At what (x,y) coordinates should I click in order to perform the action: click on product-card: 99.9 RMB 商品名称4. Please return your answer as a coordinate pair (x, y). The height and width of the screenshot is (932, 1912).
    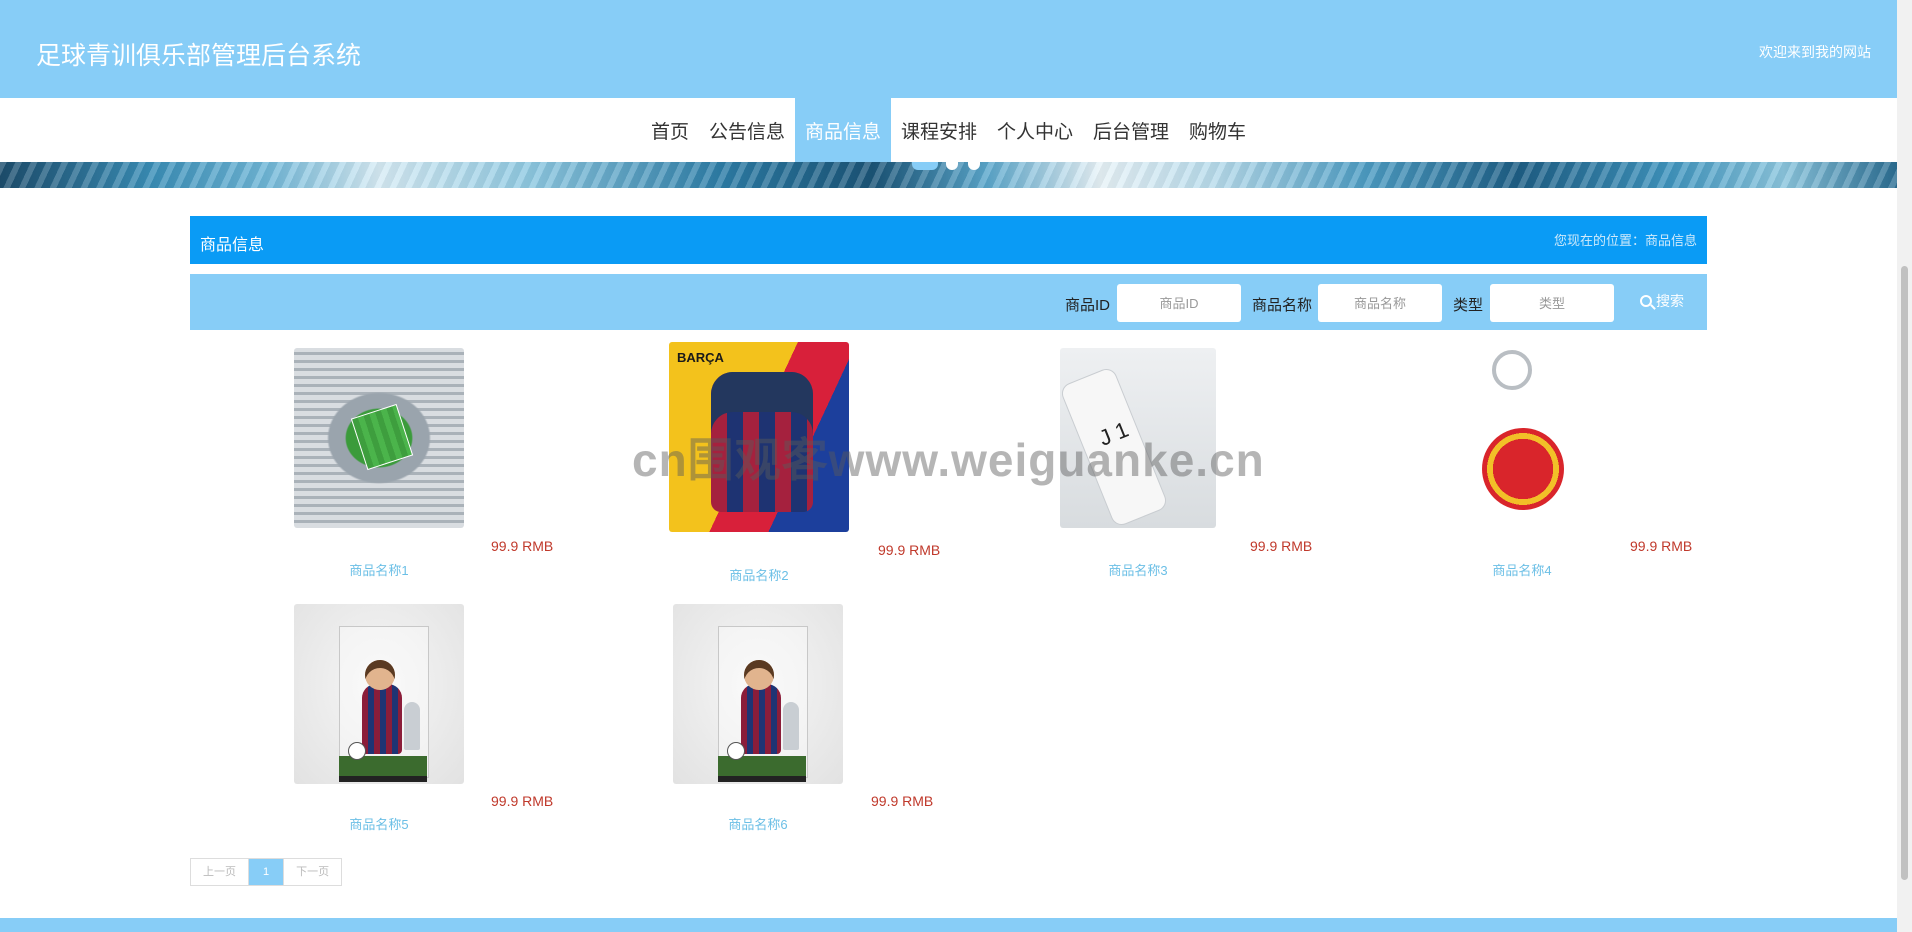
    Looking at the image, I should click on (1622, 473).